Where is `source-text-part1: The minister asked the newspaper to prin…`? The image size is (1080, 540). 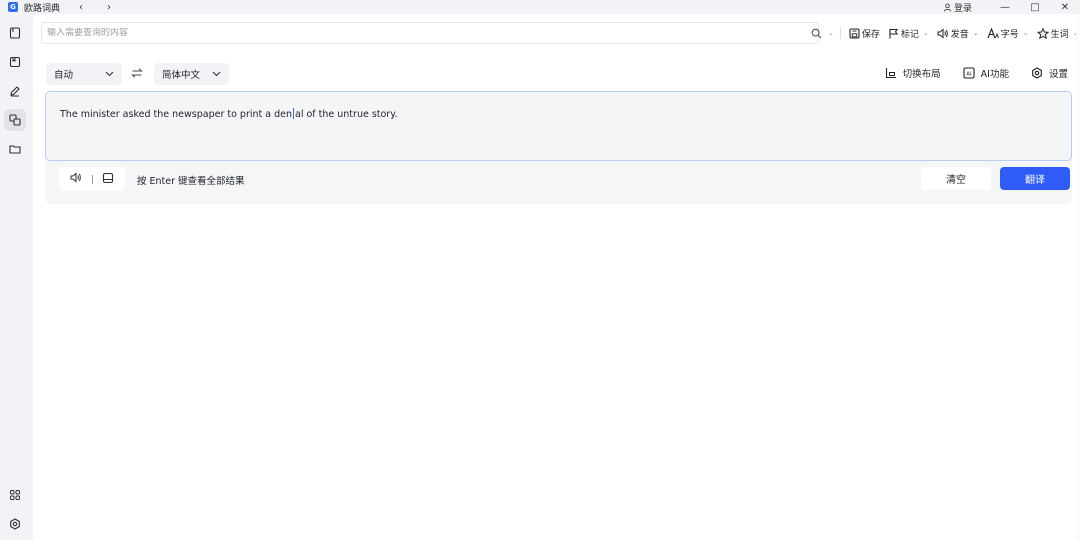 source-text-part1: The minister asked the newspaper to prin… is located at coordinates (176, 114).